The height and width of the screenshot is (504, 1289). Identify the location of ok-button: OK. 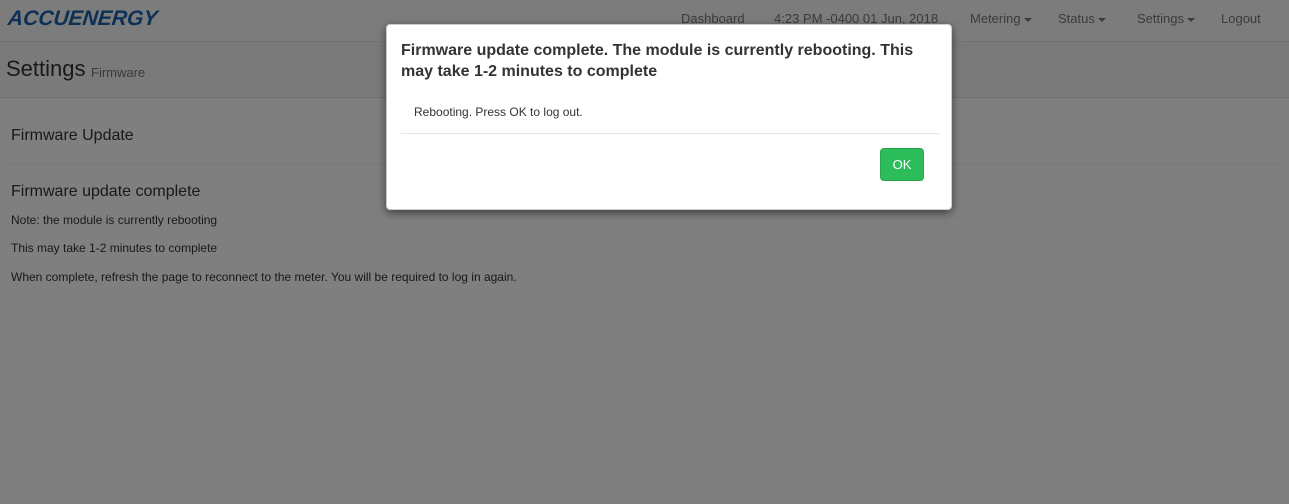
(902, 164).